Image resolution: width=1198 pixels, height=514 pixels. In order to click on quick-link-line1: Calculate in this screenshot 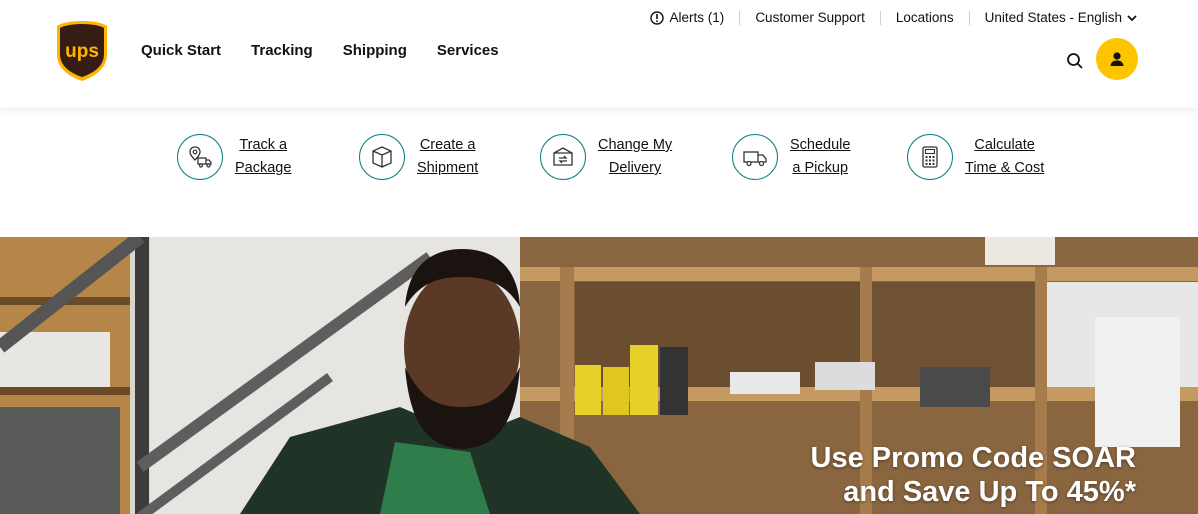, I will do `click(1004, 145)`.